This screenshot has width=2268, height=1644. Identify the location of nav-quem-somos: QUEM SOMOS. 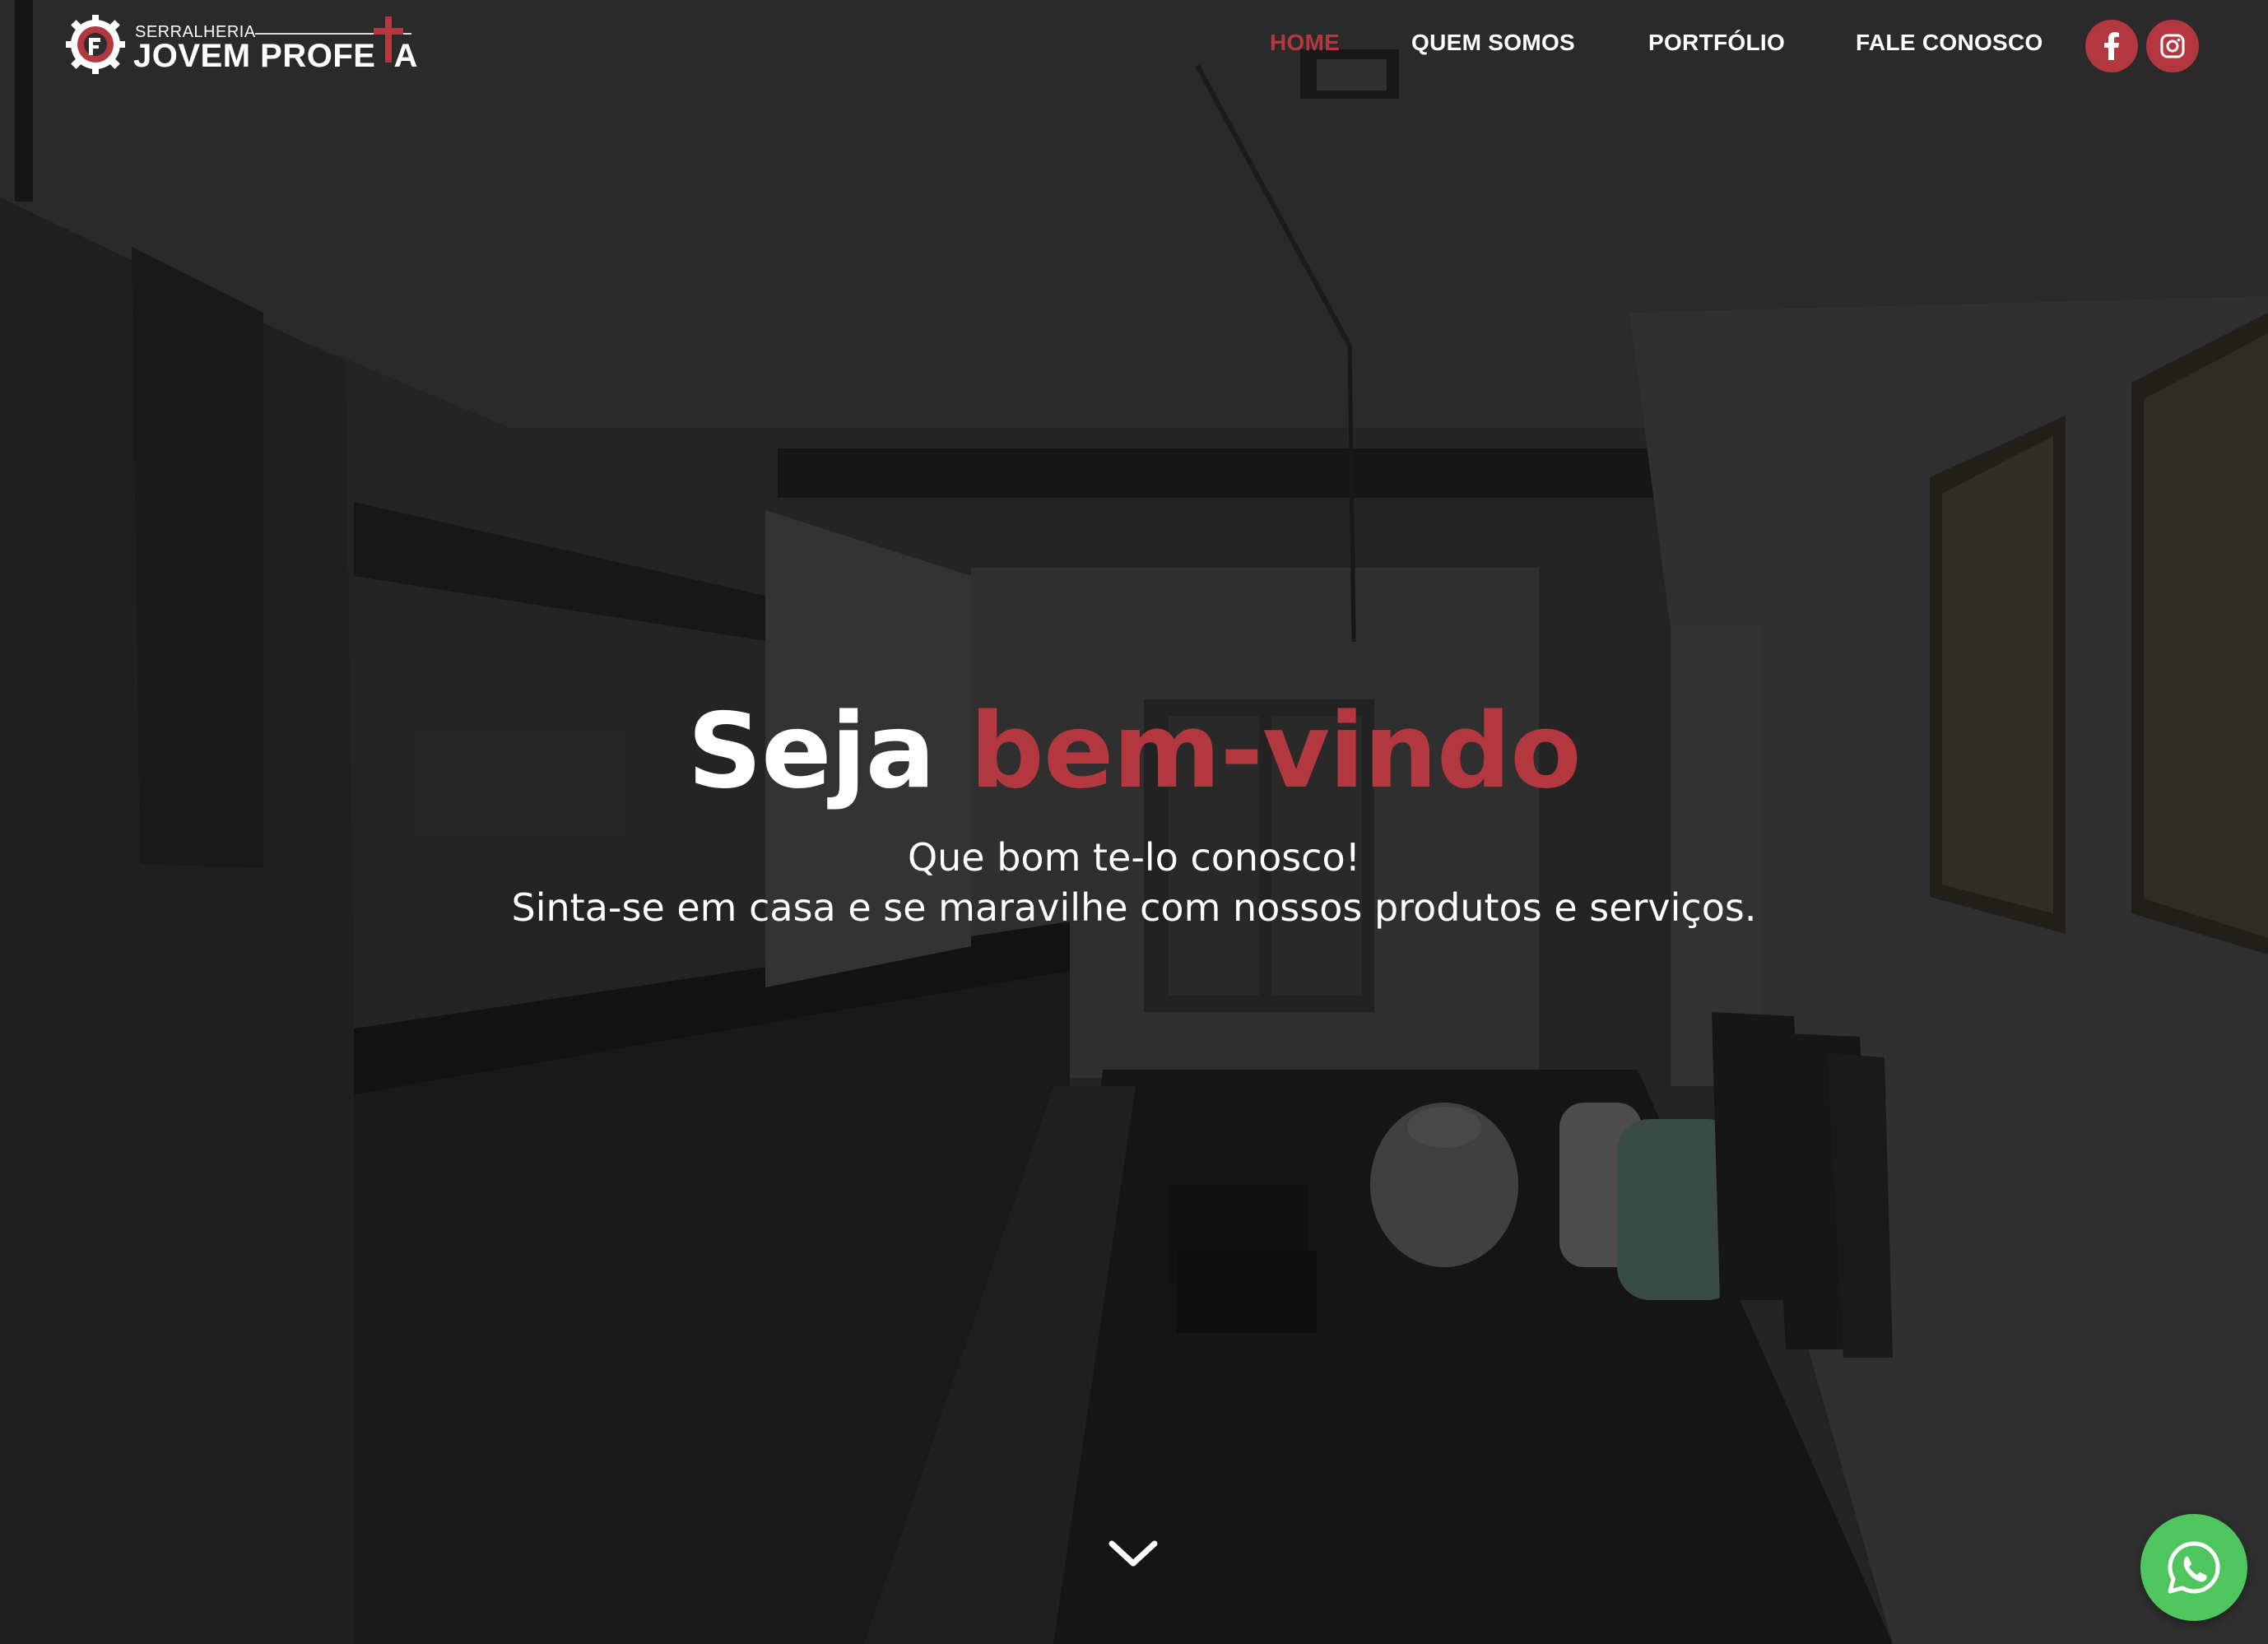
(1493, 43).